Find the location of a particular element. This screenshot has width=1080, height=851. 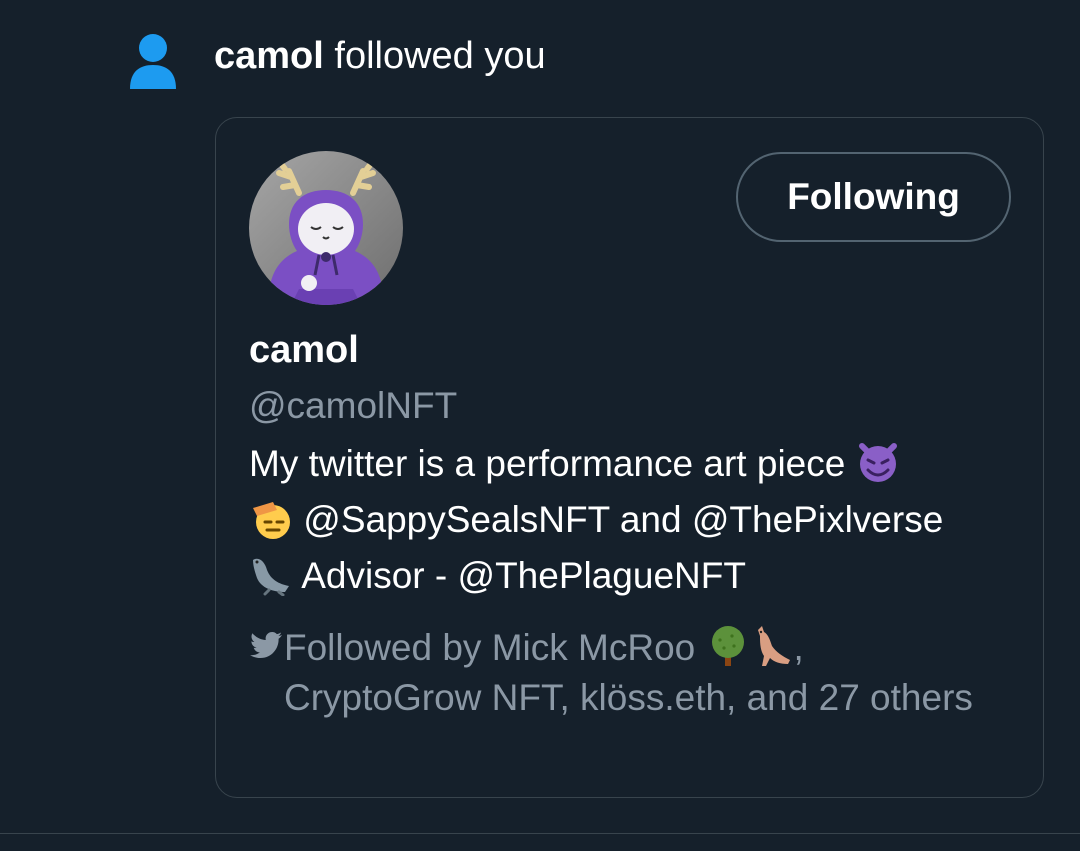

kangaroo-emoji is located at coordinates (773, 646).